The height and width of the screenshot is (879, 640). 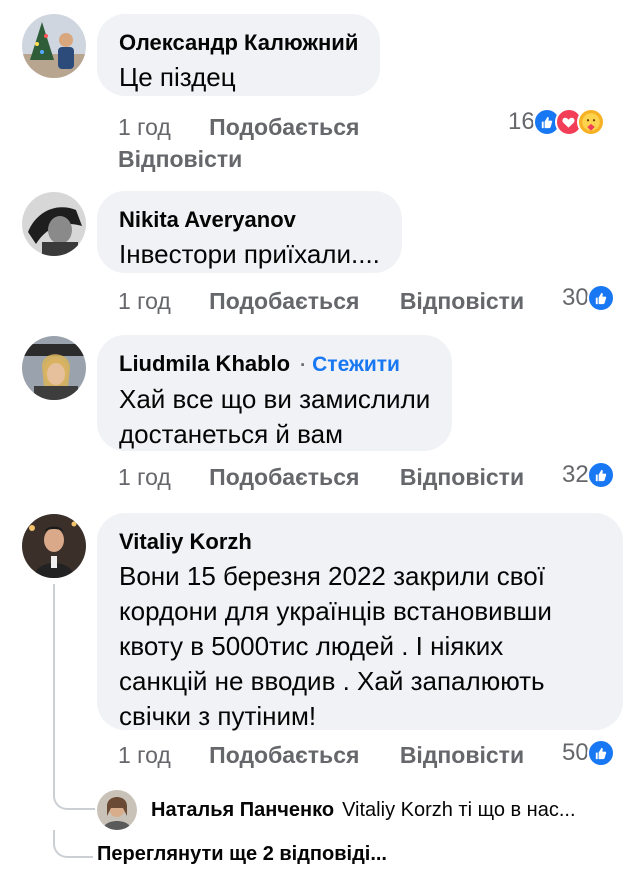 I want to click on text-line: санкцій не вводив . Хай запалюють, so click(x=332, y=681).